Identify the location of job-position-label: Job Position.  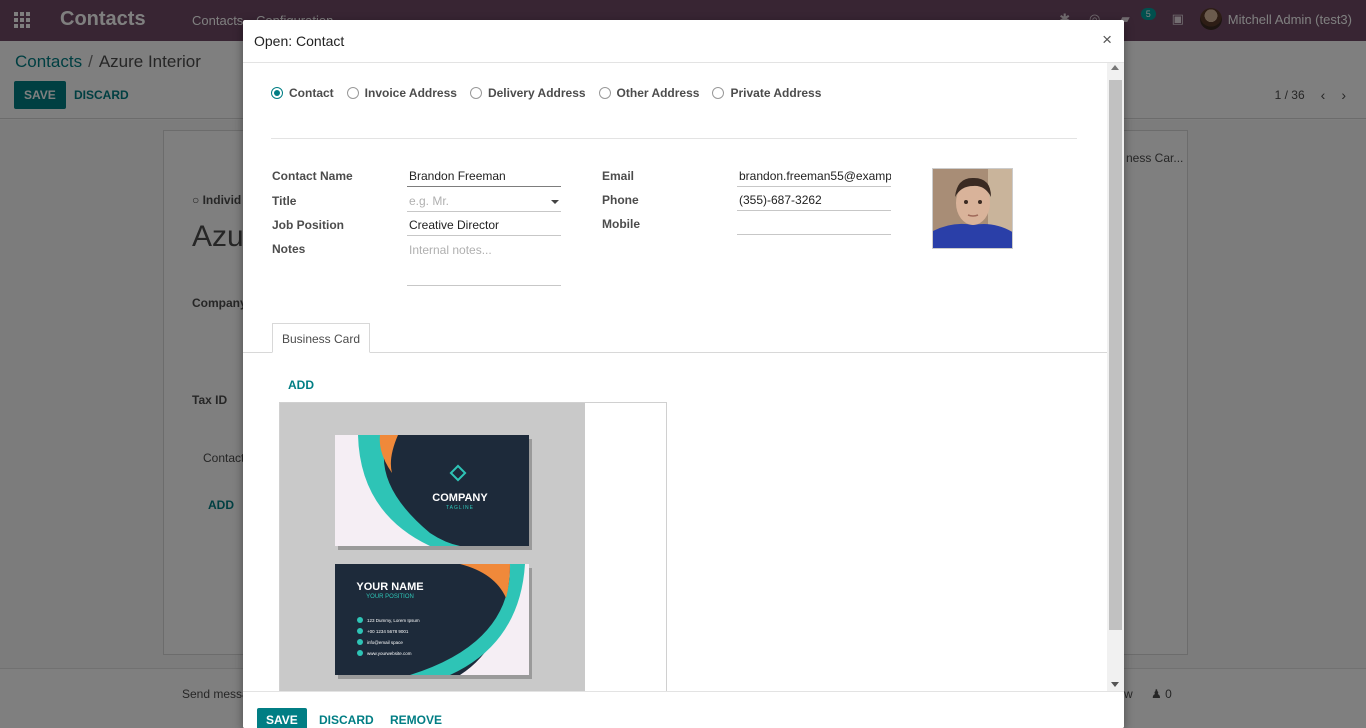
(308, 225).